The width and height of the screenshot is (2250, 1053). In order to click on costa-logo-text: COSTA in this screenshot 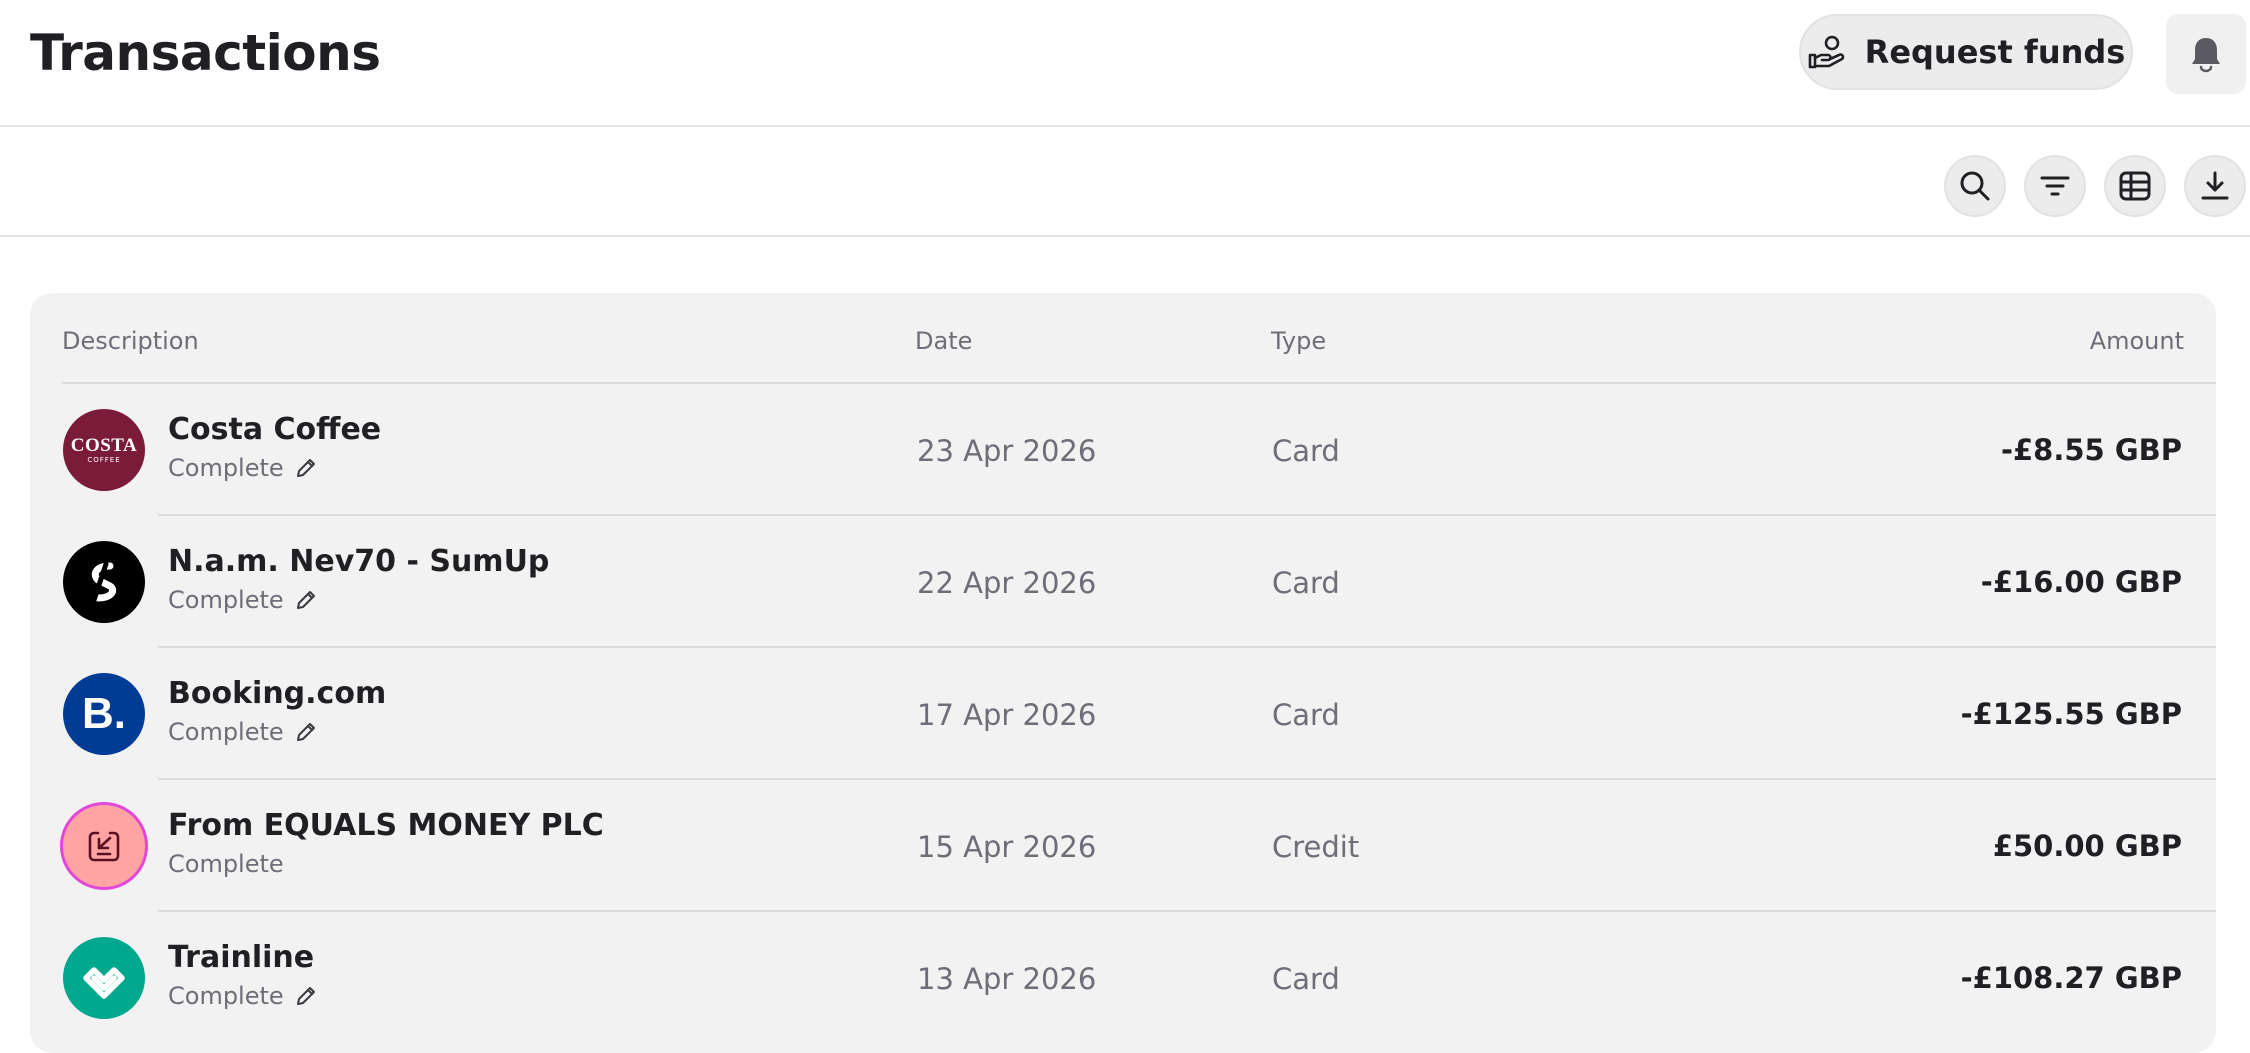, I will do `click(104, 445)`.